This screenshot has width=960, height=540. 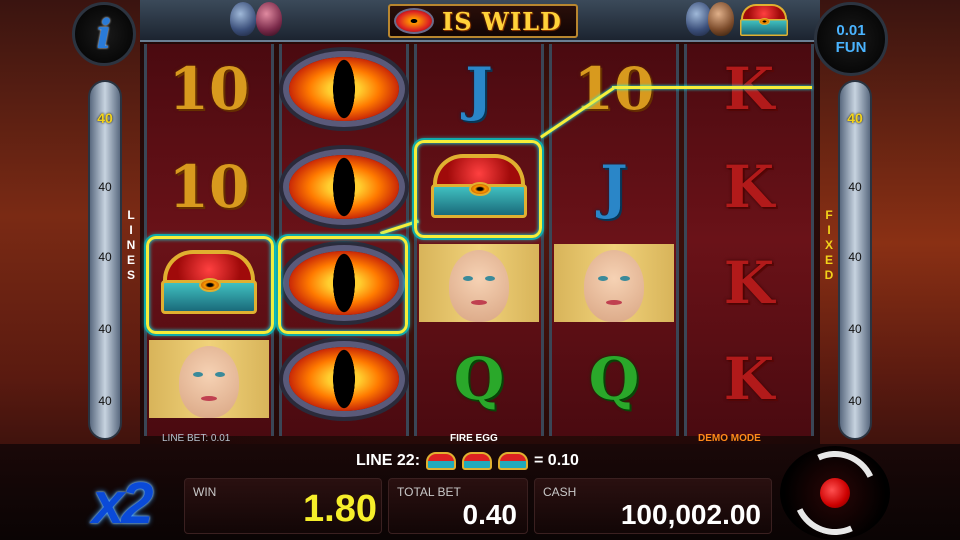 What do you see at coordinates (458, 506) in the screenshot?
I see `total-bet-panel: TOTAL BET 0.40` at bounding box center [458, 506].